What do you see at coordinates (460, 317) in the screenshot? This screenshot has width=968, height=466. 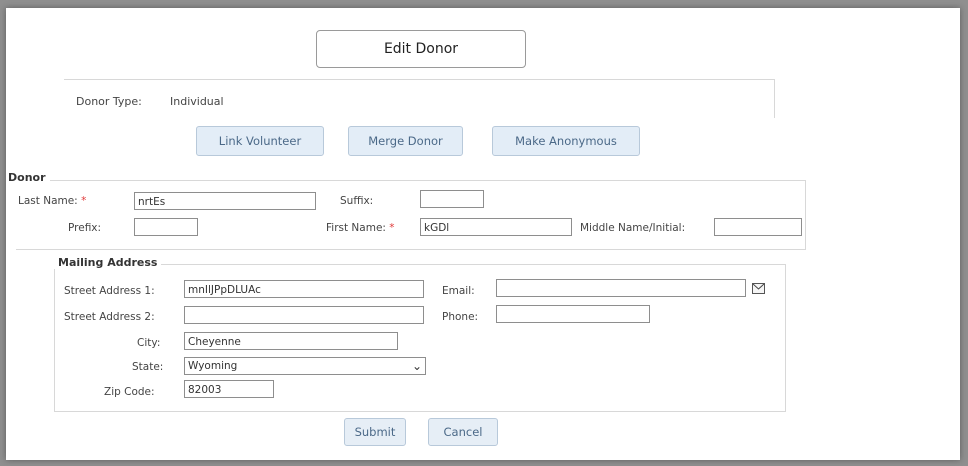 I see `phone-label: Phone:` at bounding box center [460, 317].